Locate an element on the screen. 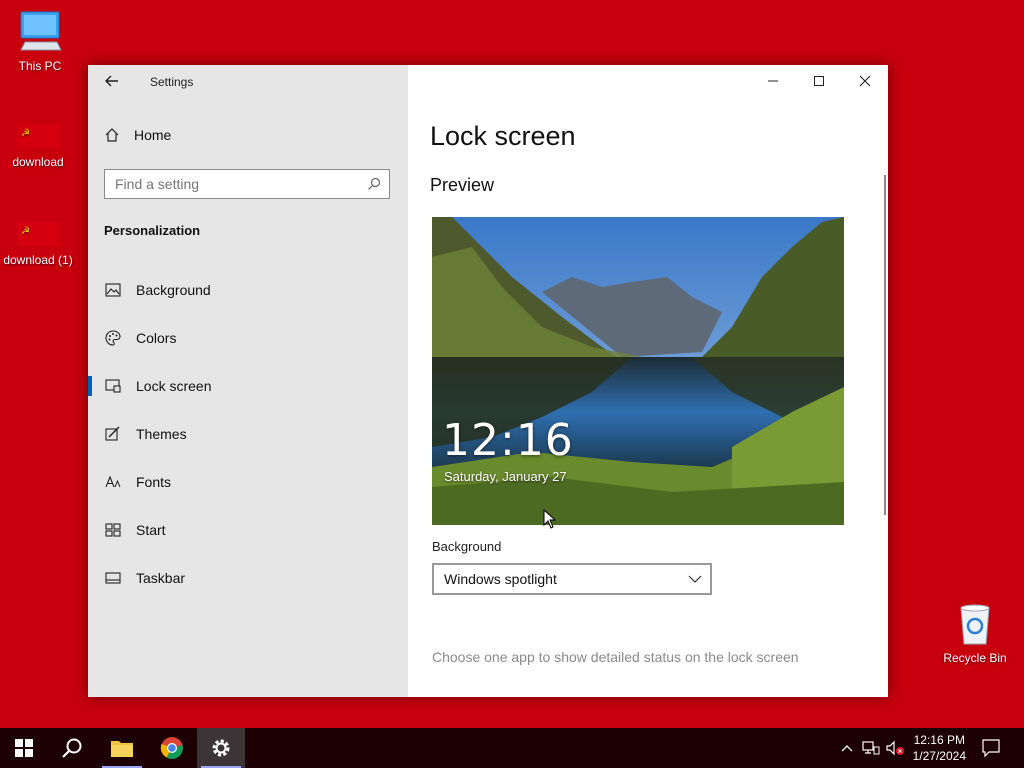 The image size is (1024, 768). desktop-icon-label: download is located at coordinates (38, 162).